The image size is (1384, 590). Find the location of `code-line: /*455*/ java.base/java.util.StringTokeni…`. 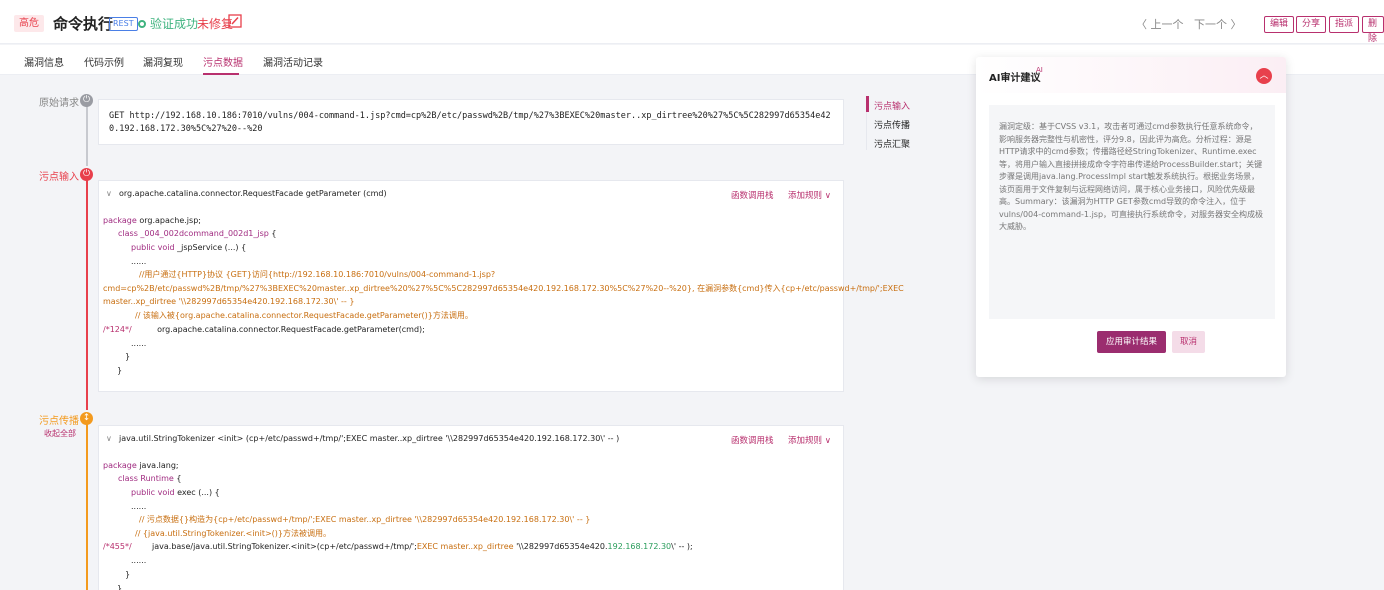

code-line: /*455*/ java.base/java.util.StringTokeni… is located at coordinates (398, 546).